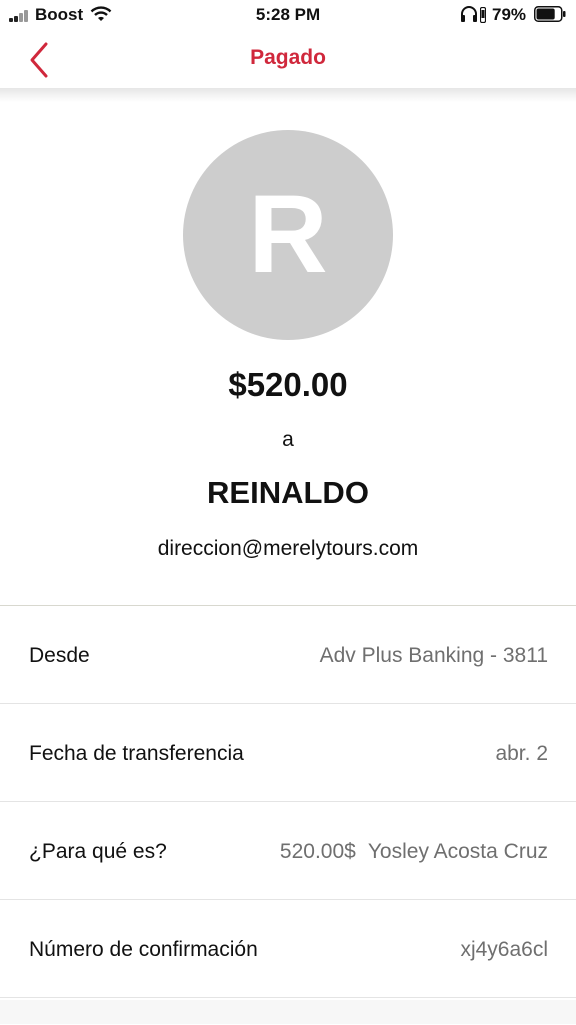 This screenshot has height=1025, width=576. I want to click on detail-value: 520.00$ Yosley Acosta Cruz, so click(414, 852).